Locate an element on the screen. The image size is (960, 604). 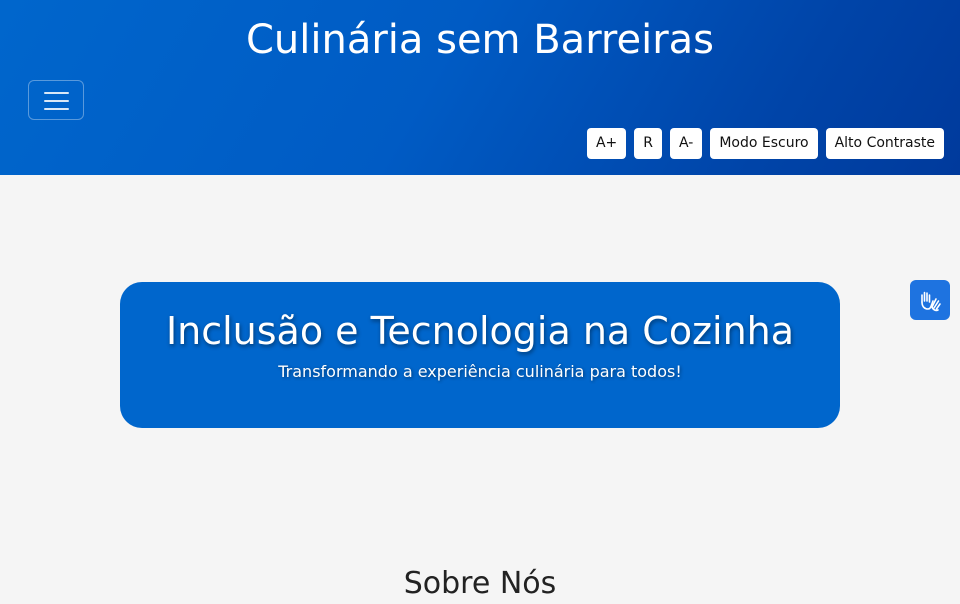
increase-font-button: A+ is located at coordinates (606, 143).